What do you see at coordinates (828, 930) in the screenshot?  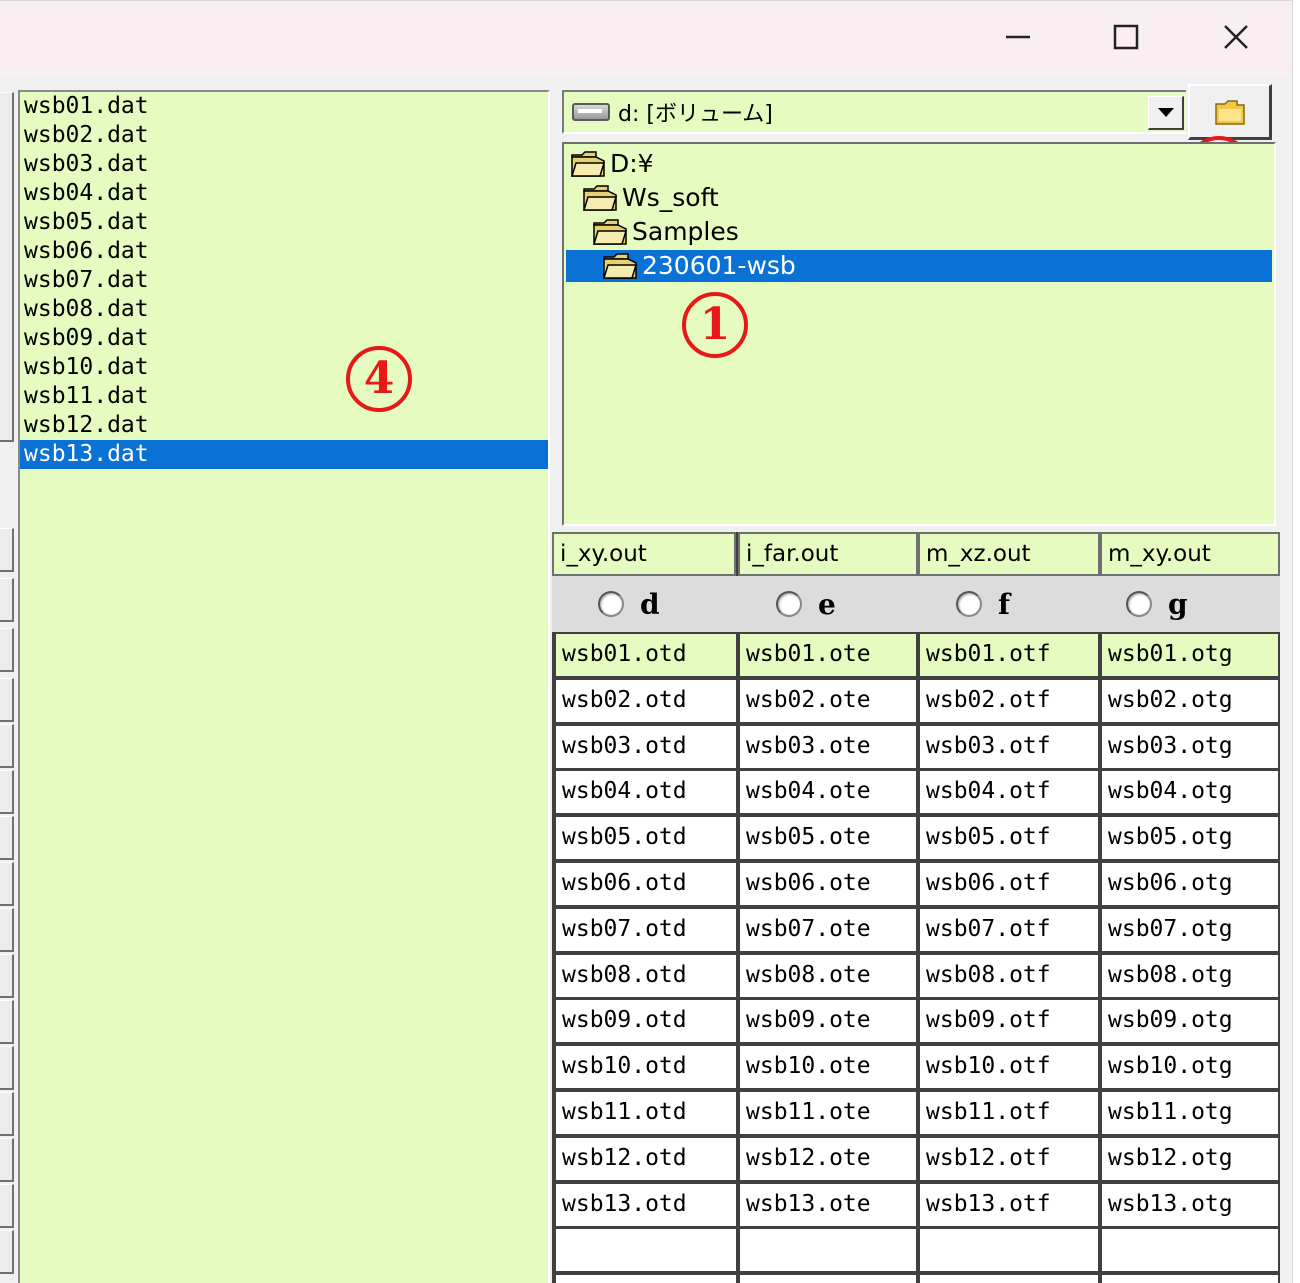 I see `grid-cell: wsb07.ote` at bounding box center [828, 930].